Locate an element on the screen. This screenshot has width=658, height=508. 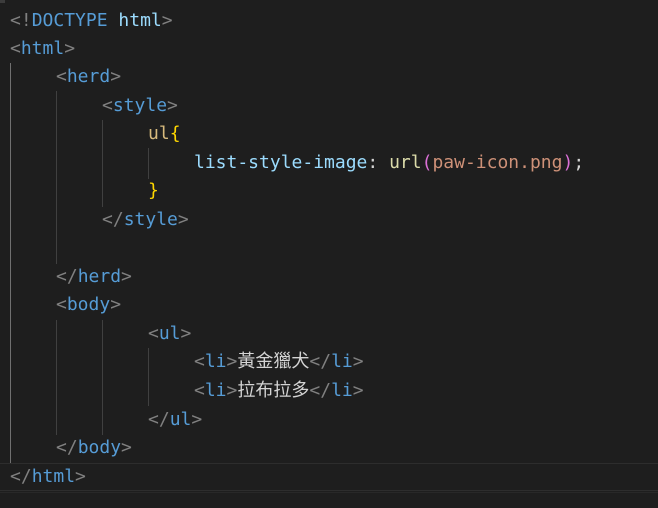
indent-guide-css-rule is located at coordinates (148, 163).